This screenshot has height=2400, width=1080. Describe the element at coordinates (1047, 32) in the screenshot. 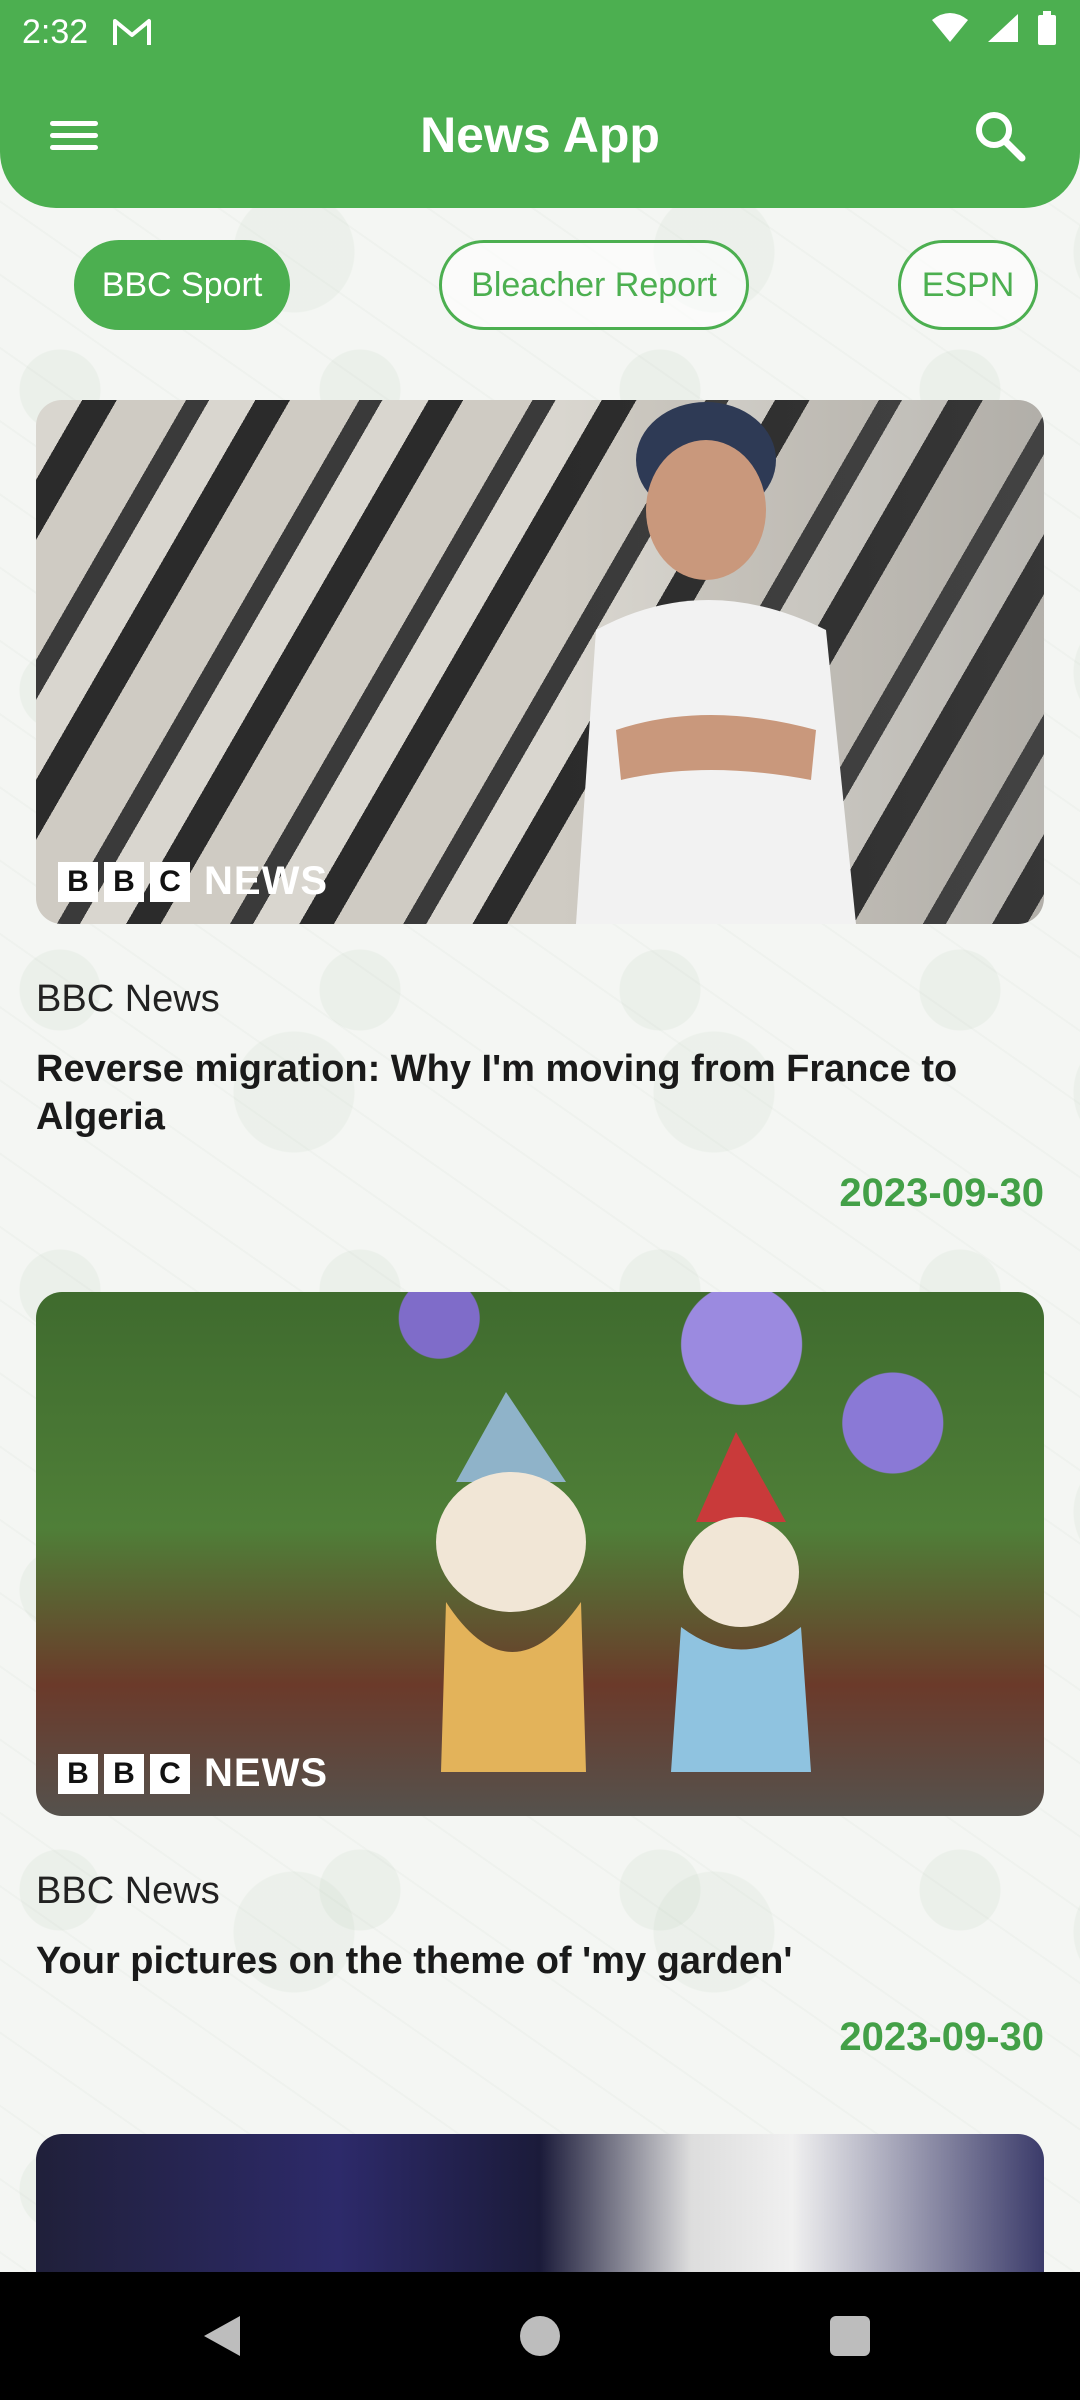

I see `battery-icon` at that location.